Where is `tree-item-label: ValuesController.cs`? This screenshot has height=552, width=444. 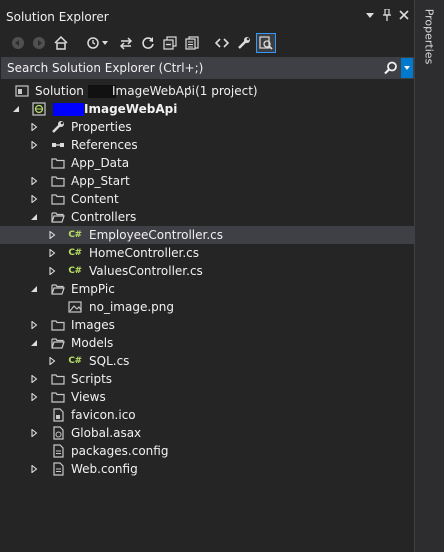
tree-item-label: ValuesController.cs is located at coordinates (146, 271).